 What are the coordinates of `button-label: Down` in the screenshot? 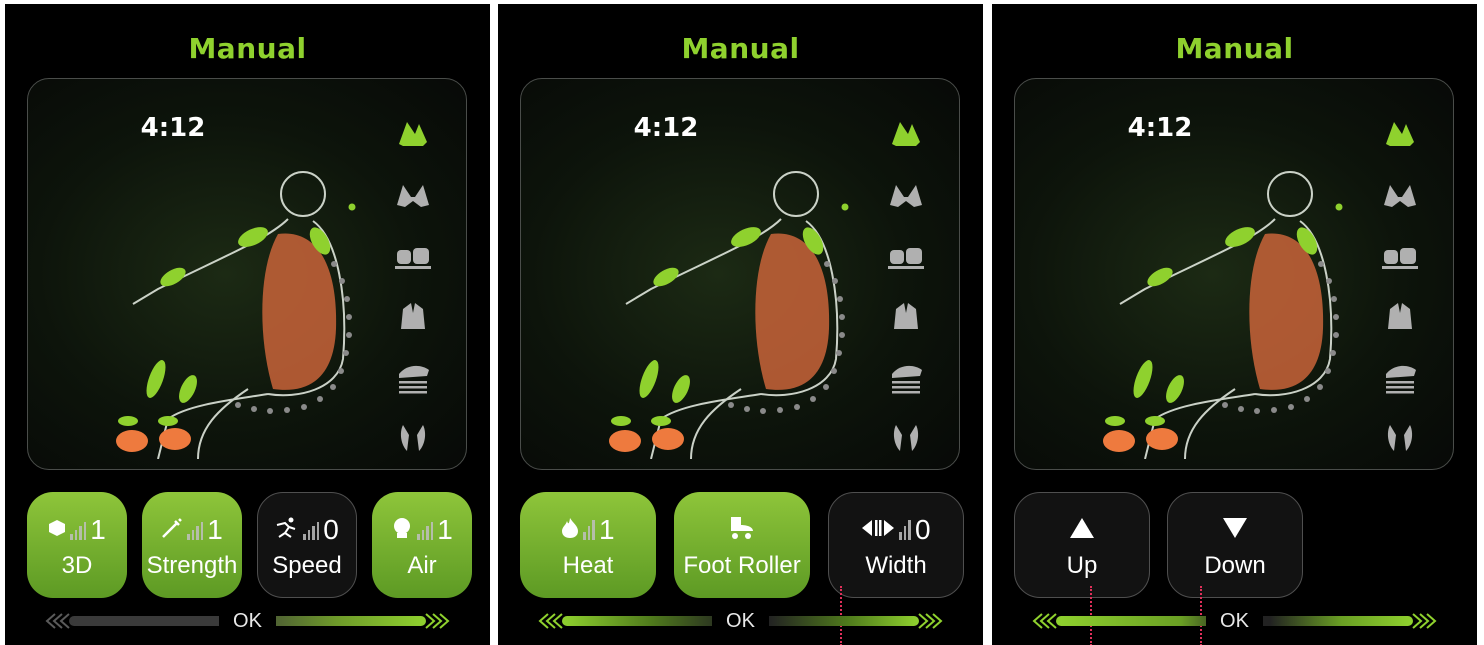 It's located at (1235, 565).